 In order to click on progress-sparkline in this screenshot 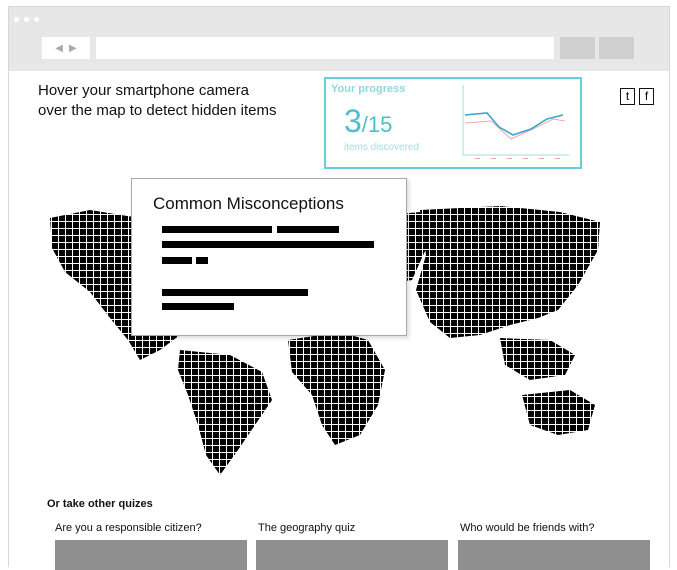, I will do `click(515, 122)`.